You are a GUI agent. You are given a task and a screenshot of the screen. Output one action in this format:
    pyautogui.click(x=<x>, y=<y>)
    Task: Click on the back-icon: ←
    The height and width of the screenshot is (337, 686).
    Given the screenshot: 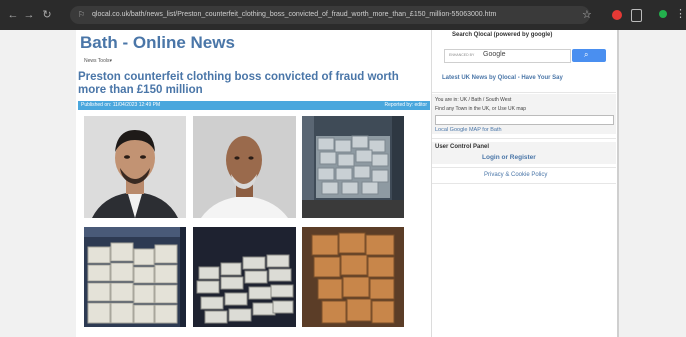 What is the action you would take?
    pyautogui.click(x=13, y=15)
    